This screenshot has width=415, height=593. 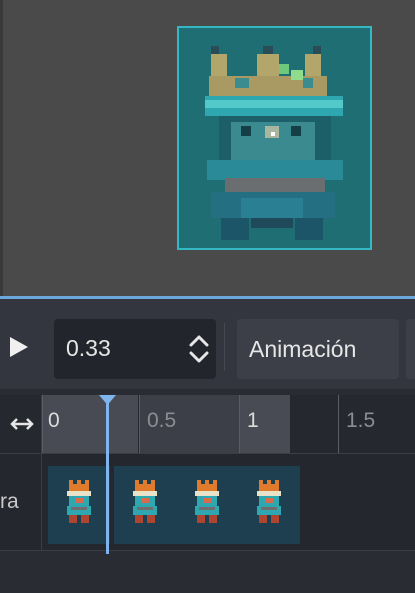 I want to click on tick-label-1-5: 1.5, so click(x=361, y=420).